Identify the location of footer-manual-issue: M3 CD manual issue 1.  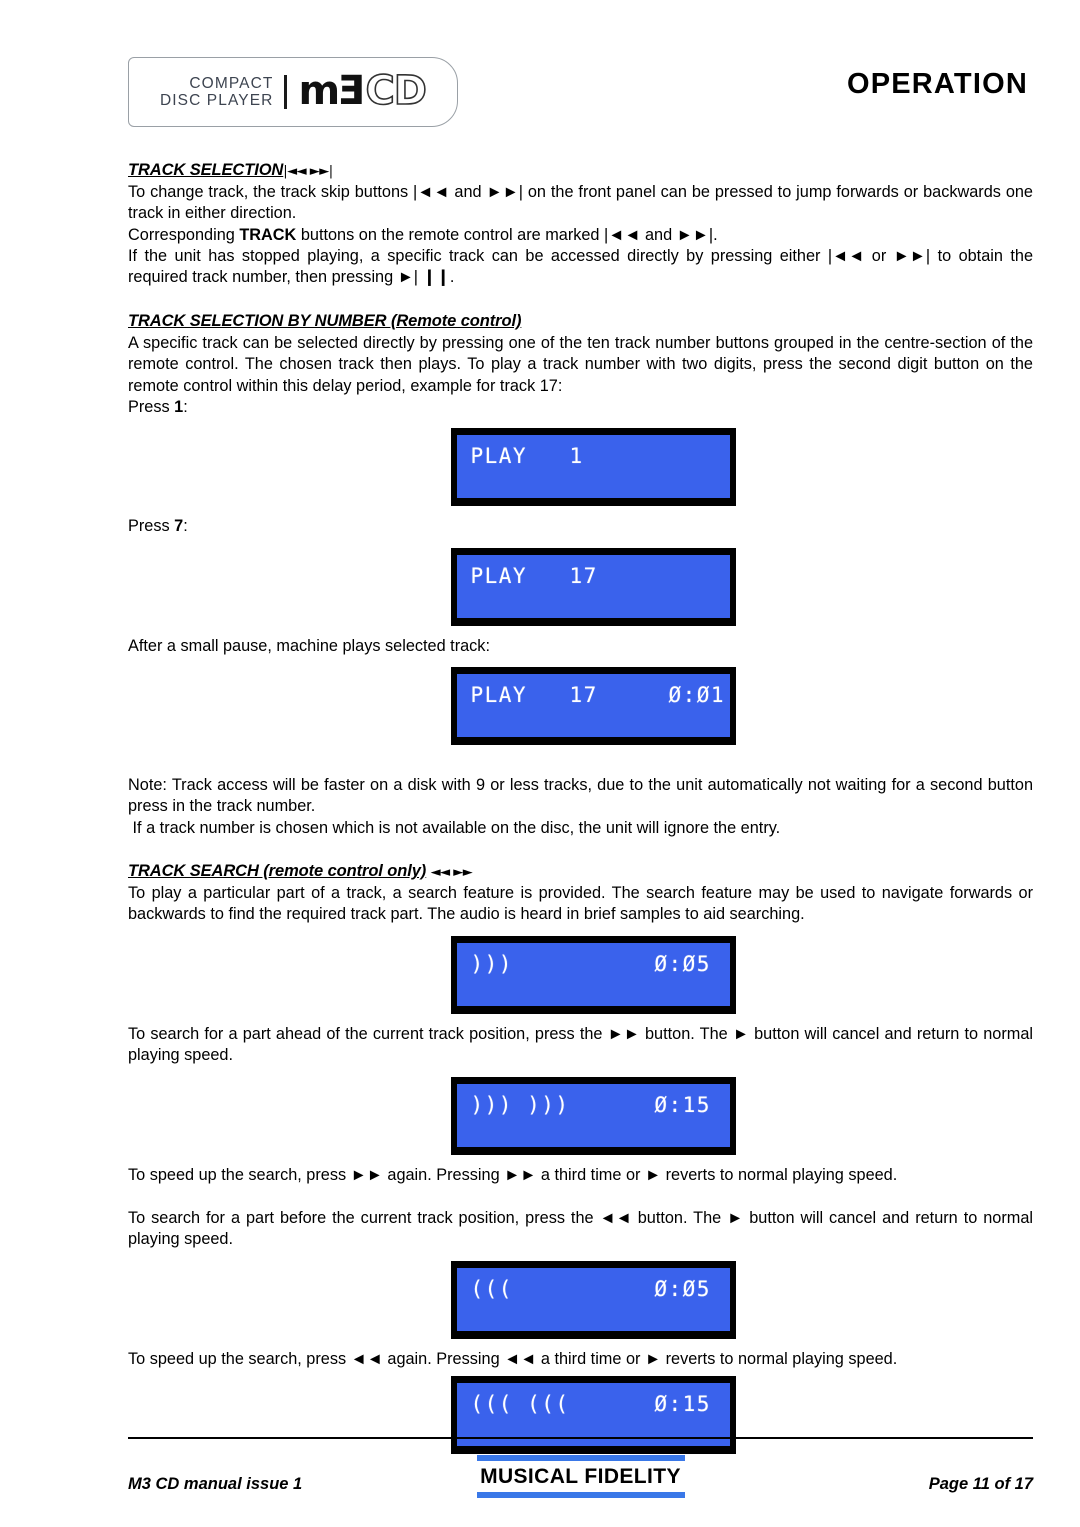
(215, 1483).